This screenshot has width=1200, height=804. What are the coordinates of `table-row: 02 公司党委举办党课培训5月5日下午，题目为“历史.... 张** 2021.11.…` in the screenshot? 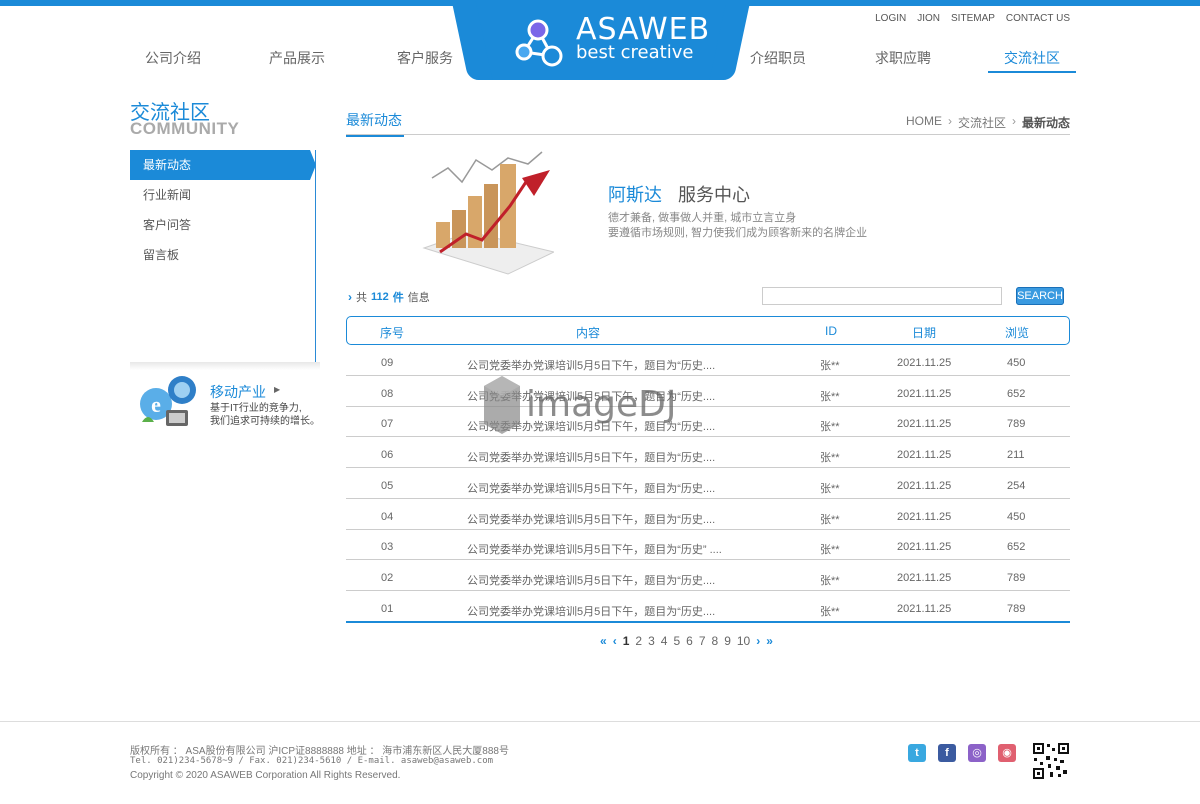 It's located at (708, 576).